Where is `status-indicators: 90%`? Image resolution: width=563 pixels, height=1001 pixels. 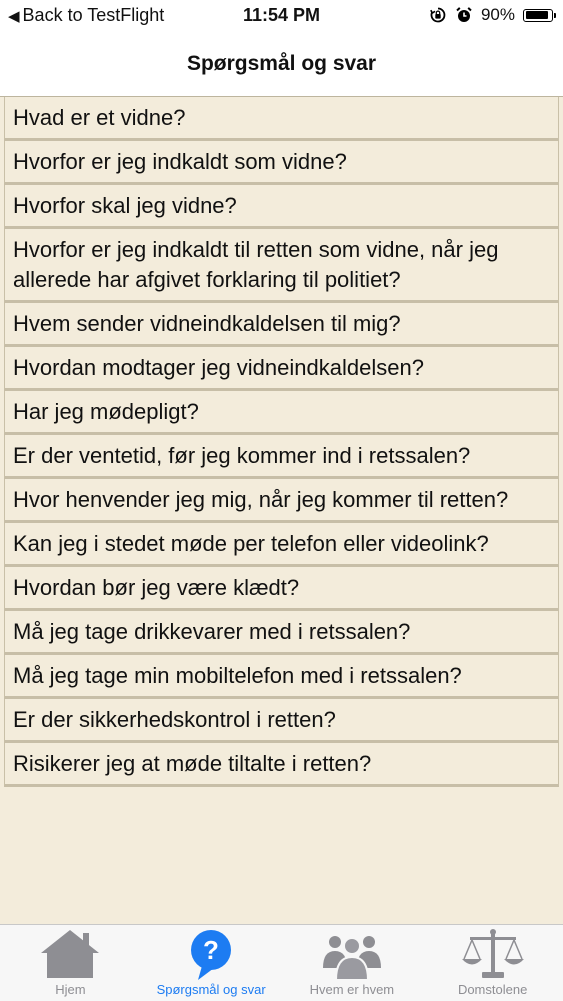
status-indicators: 90% is located at coordinates (492, 15).